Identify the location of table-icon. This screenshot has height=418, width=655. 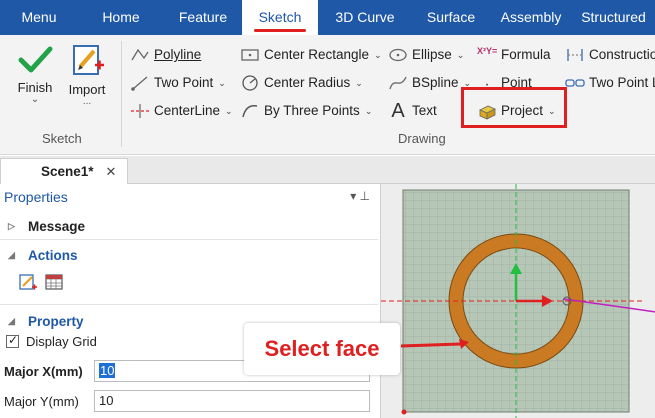
(54, 282).